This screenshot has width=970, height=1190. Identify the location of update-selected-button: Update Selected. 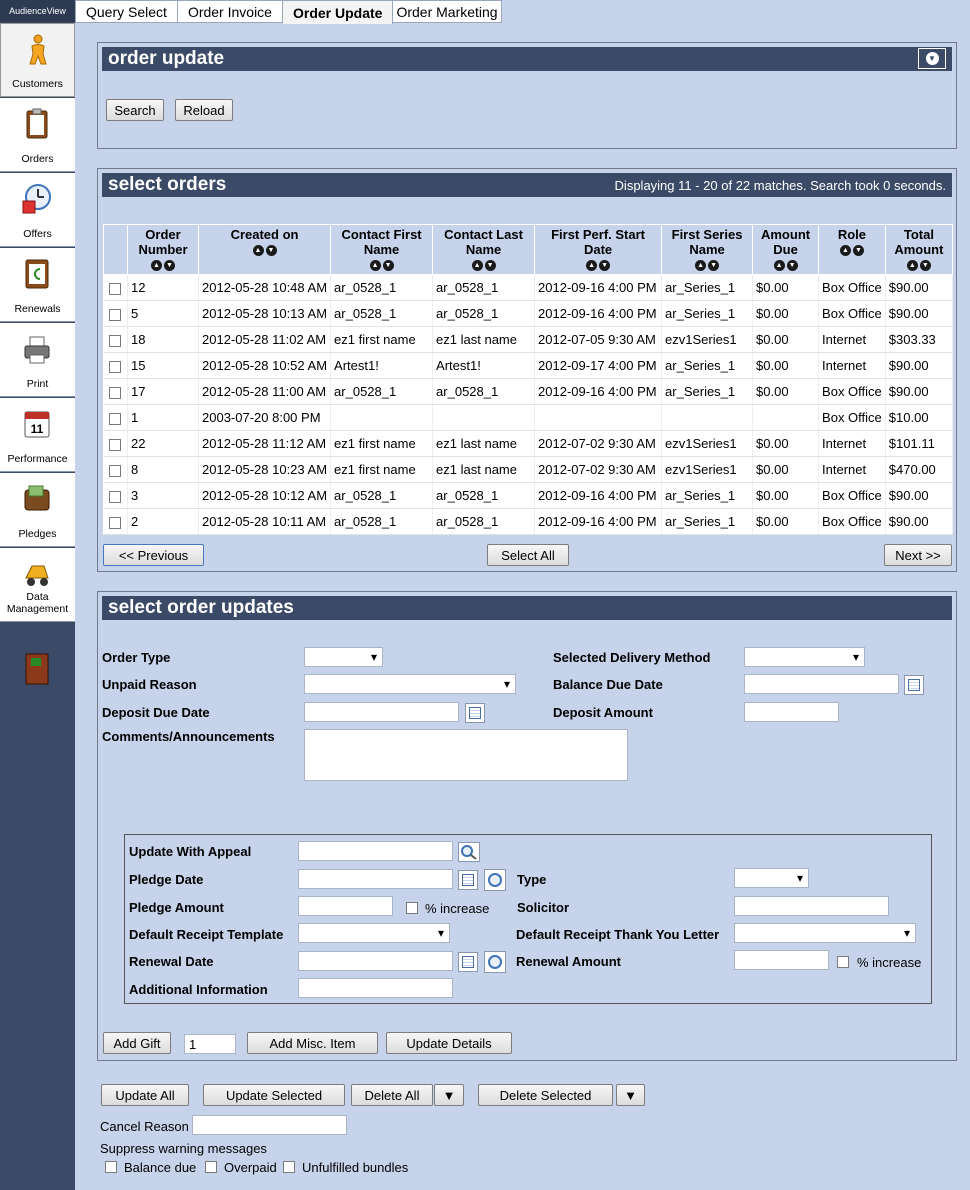
(274, 1095).